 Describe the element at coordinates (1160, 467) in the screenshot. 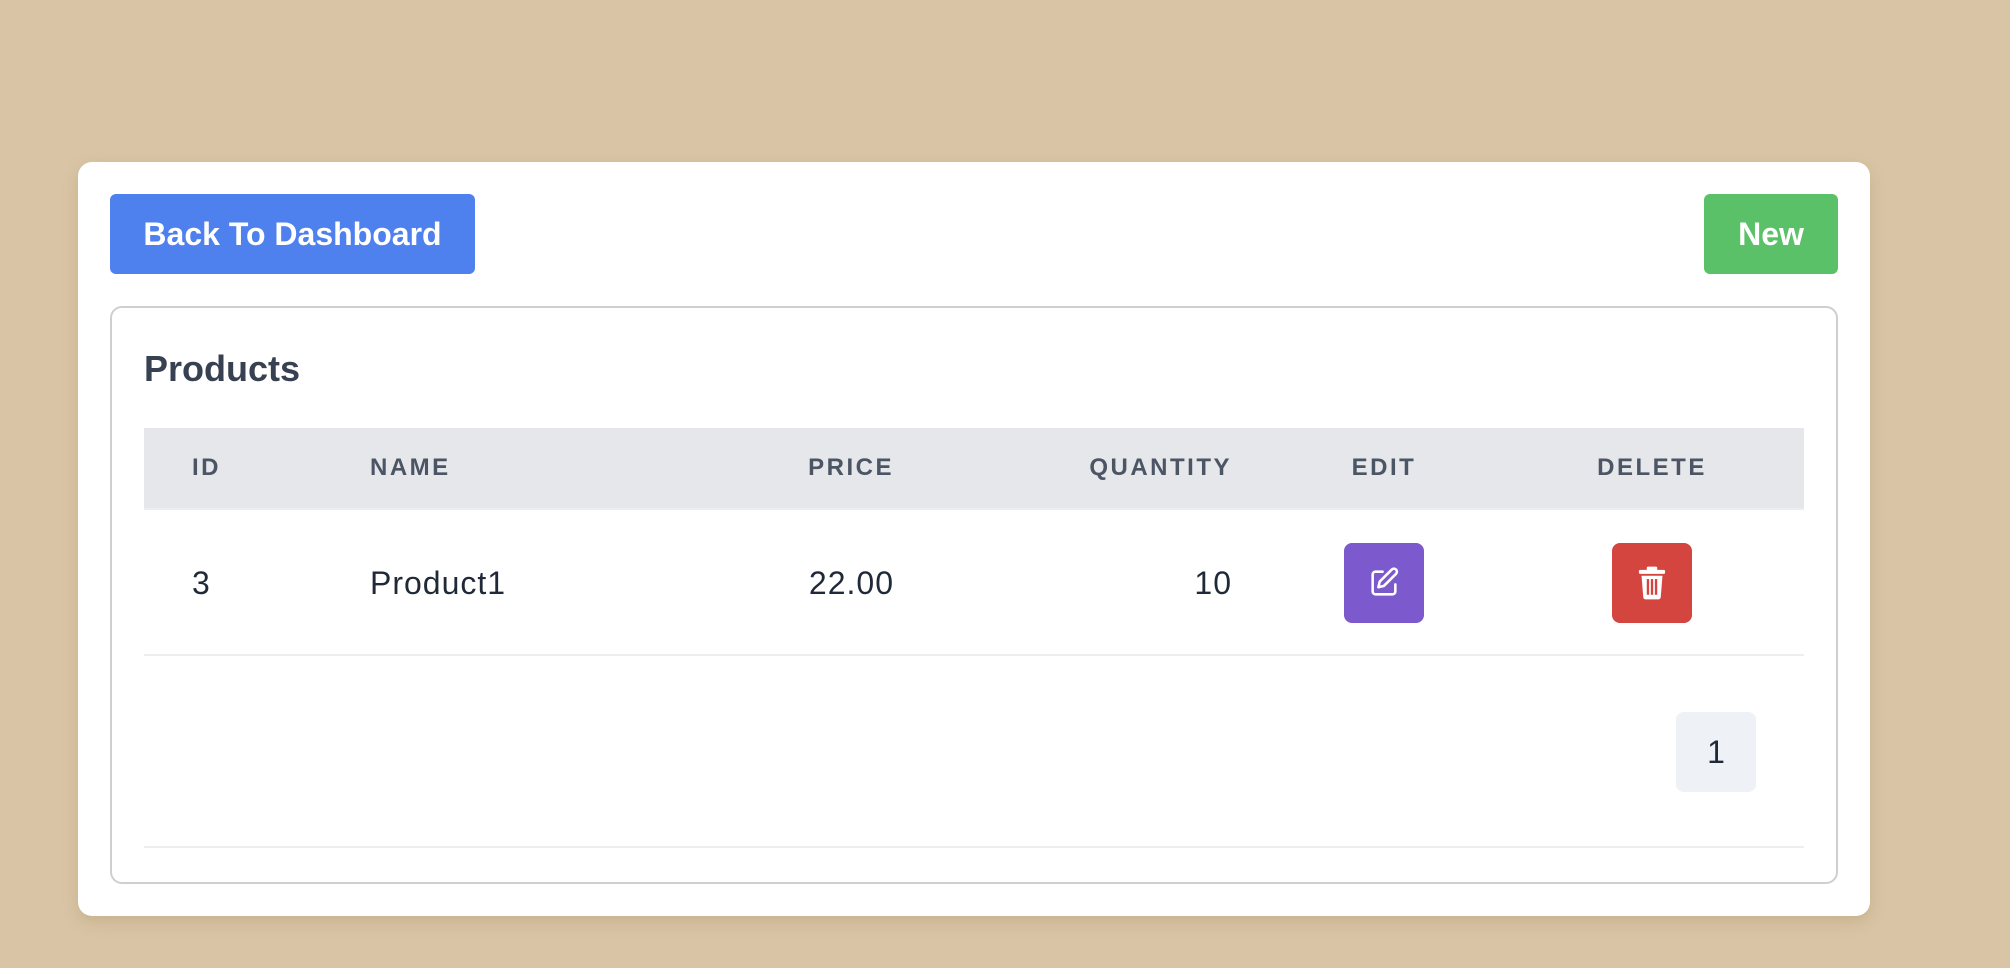

I see `column-header-quantity: QUANTITY` at that location.